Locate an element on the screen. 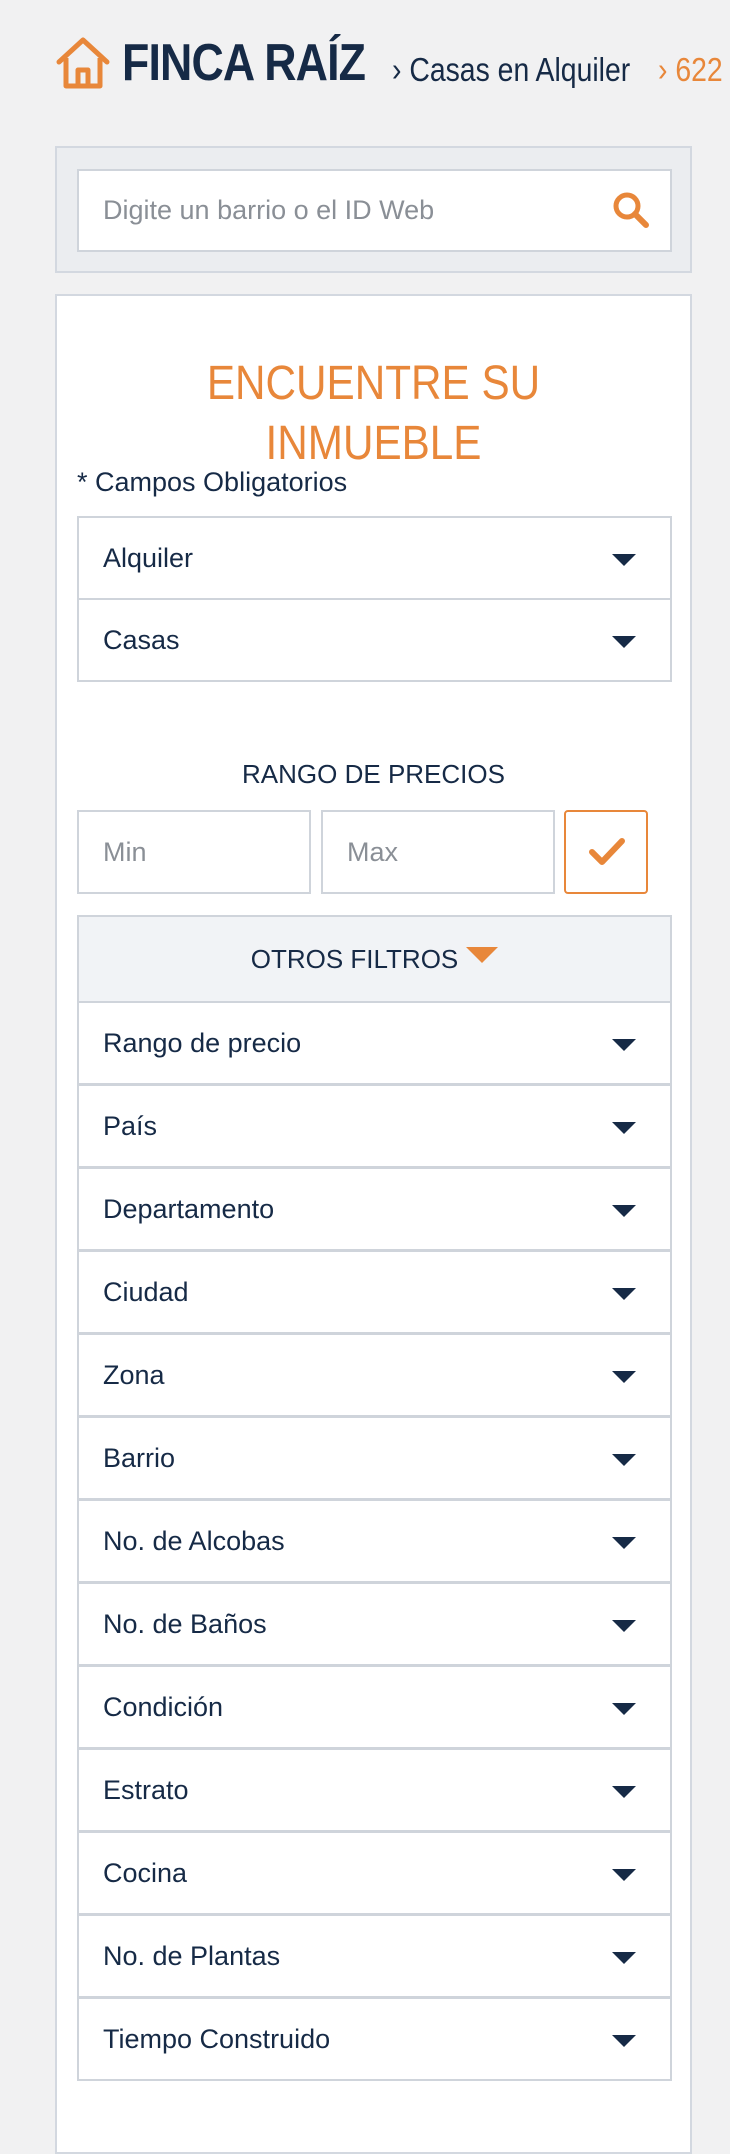 The image size is (730, 2154). filter-label: Ciudad is located at coordinates (146, 1292).